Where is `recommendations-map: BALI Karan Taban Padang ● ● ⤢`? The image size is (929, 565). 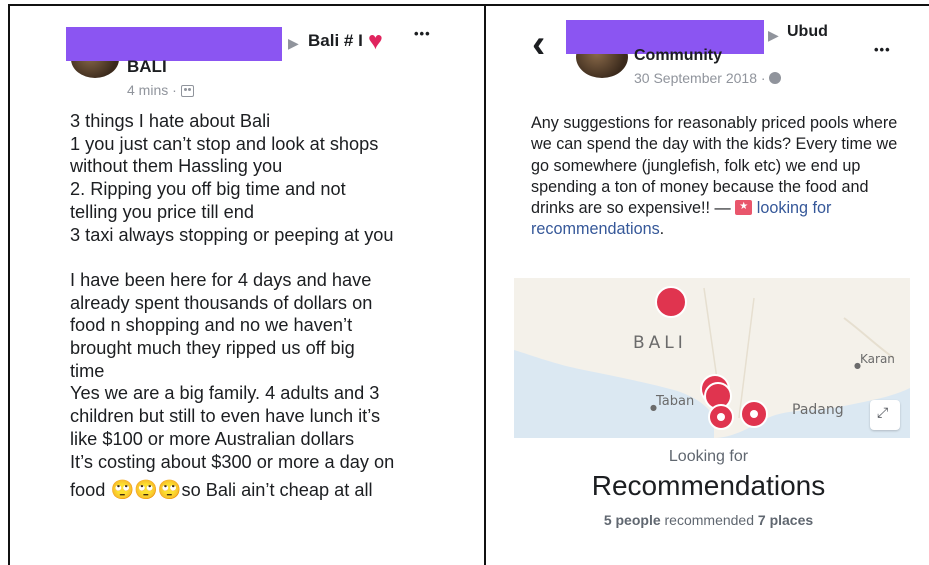 recommendations-map: BALI Karan Taban Padang ● ● ⤢ is located at coordinates (712, 358).